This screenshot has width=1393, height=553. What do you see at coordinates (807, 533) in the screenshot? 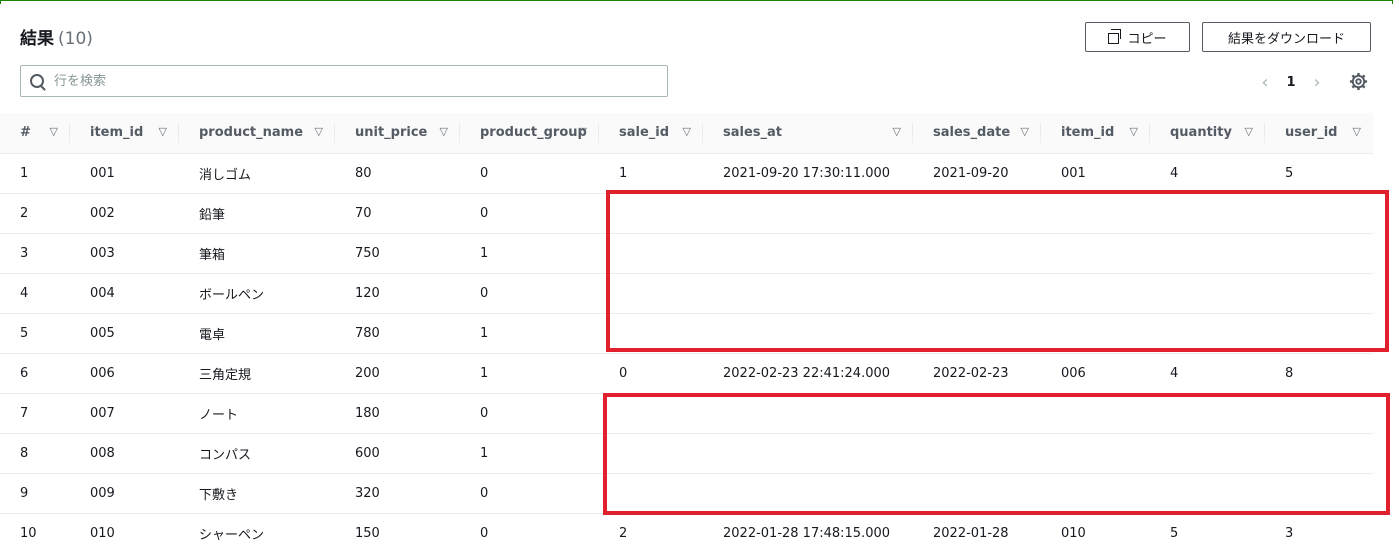
I see `table-cell: 2022-01-28 17:48:15.000` at bounding box center [807, 533].